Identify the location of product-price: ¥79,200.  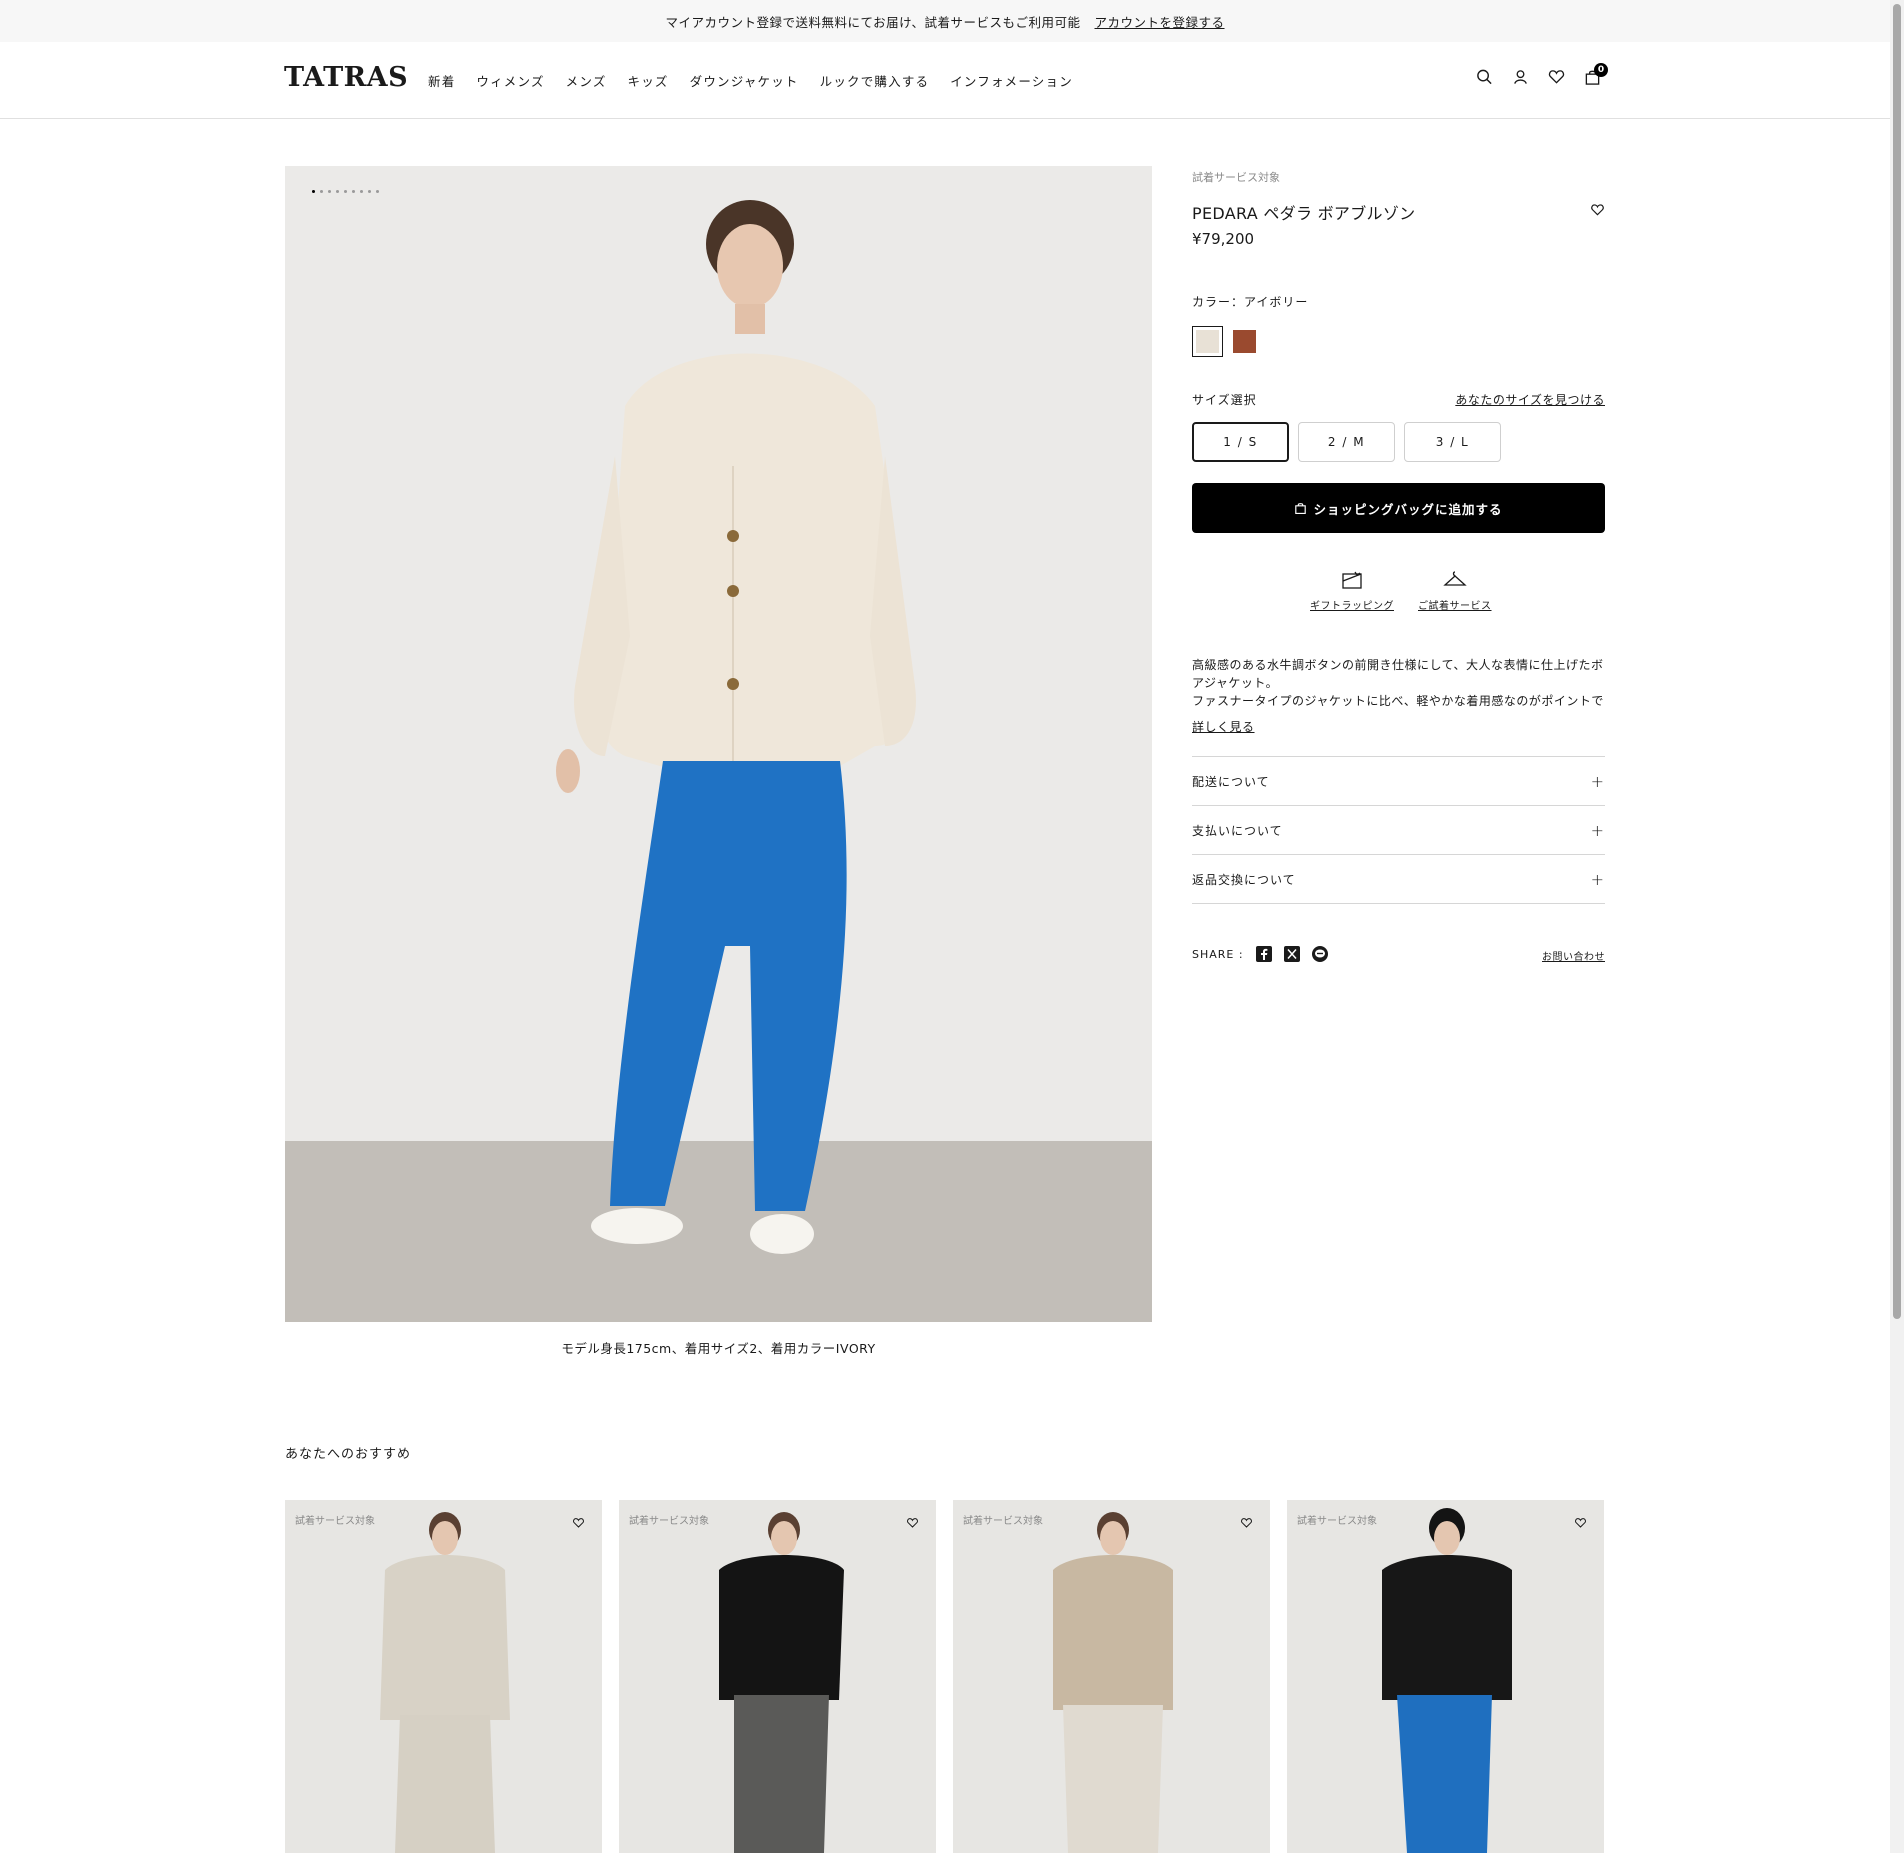
(1223, 239).